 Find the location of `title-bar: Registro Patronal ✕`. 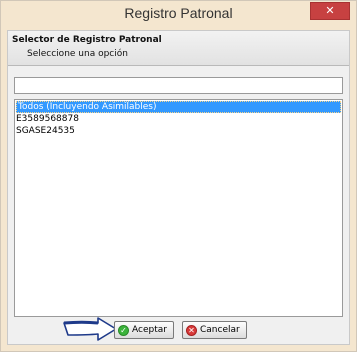

title-bar: Registro Patronal ✕ is located at coordinates (178, 15).